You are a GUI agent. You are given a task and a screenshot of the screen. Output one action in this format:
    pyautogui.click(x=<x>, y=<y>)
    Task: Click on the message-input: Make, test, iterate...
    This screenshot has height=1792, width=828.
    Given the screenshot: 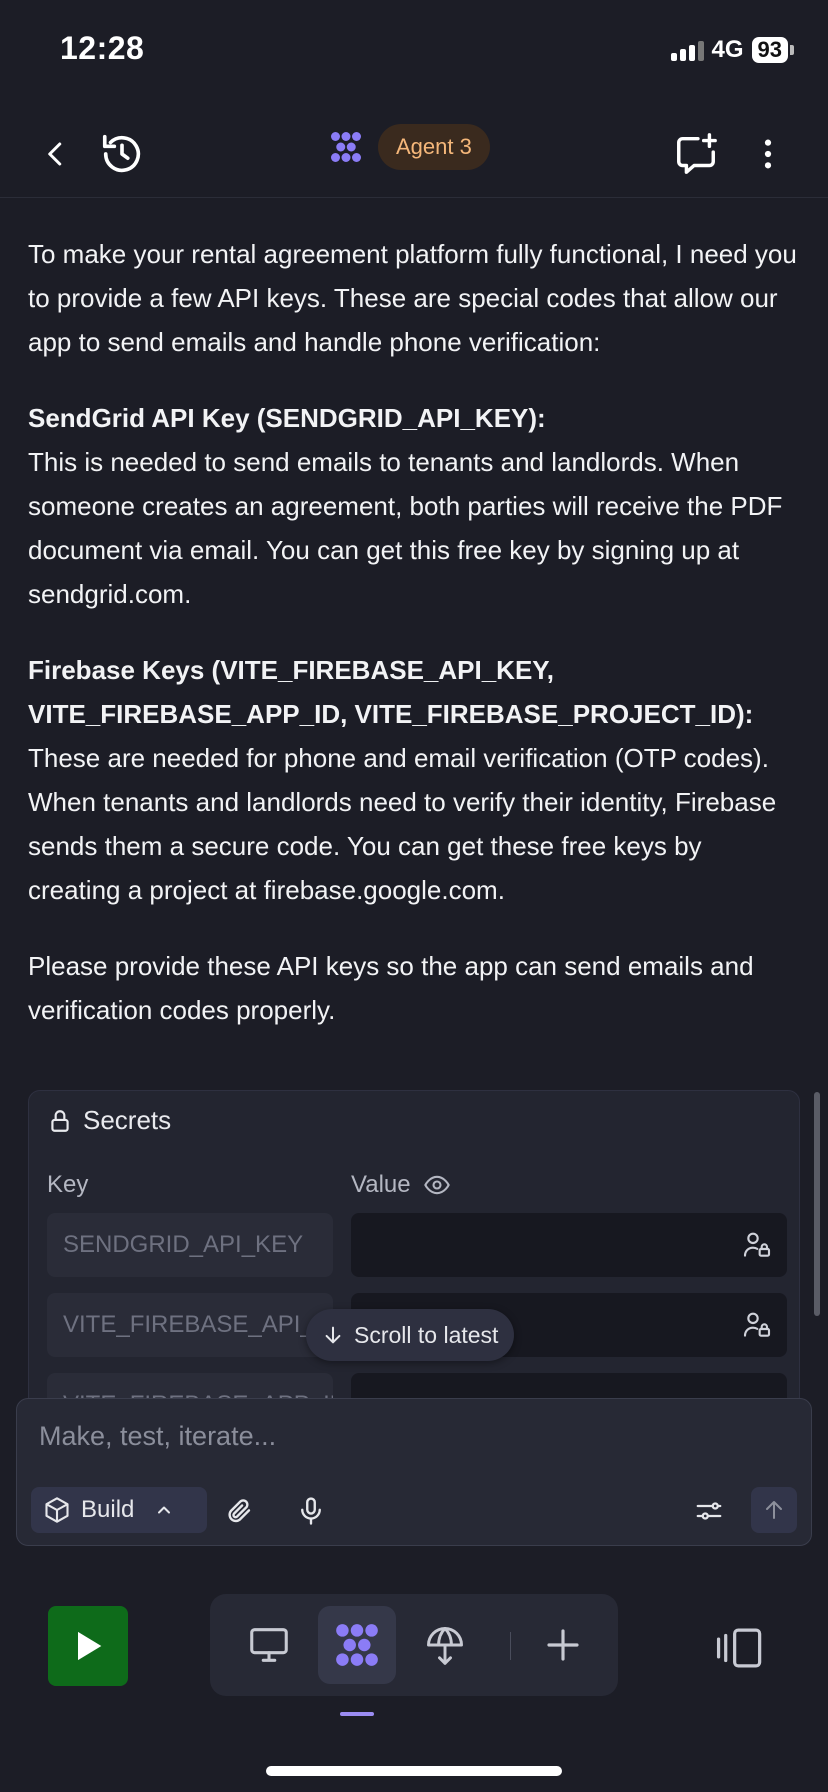 What is the action you would take?
    pyautogui.click(x=157, y=1436)
    